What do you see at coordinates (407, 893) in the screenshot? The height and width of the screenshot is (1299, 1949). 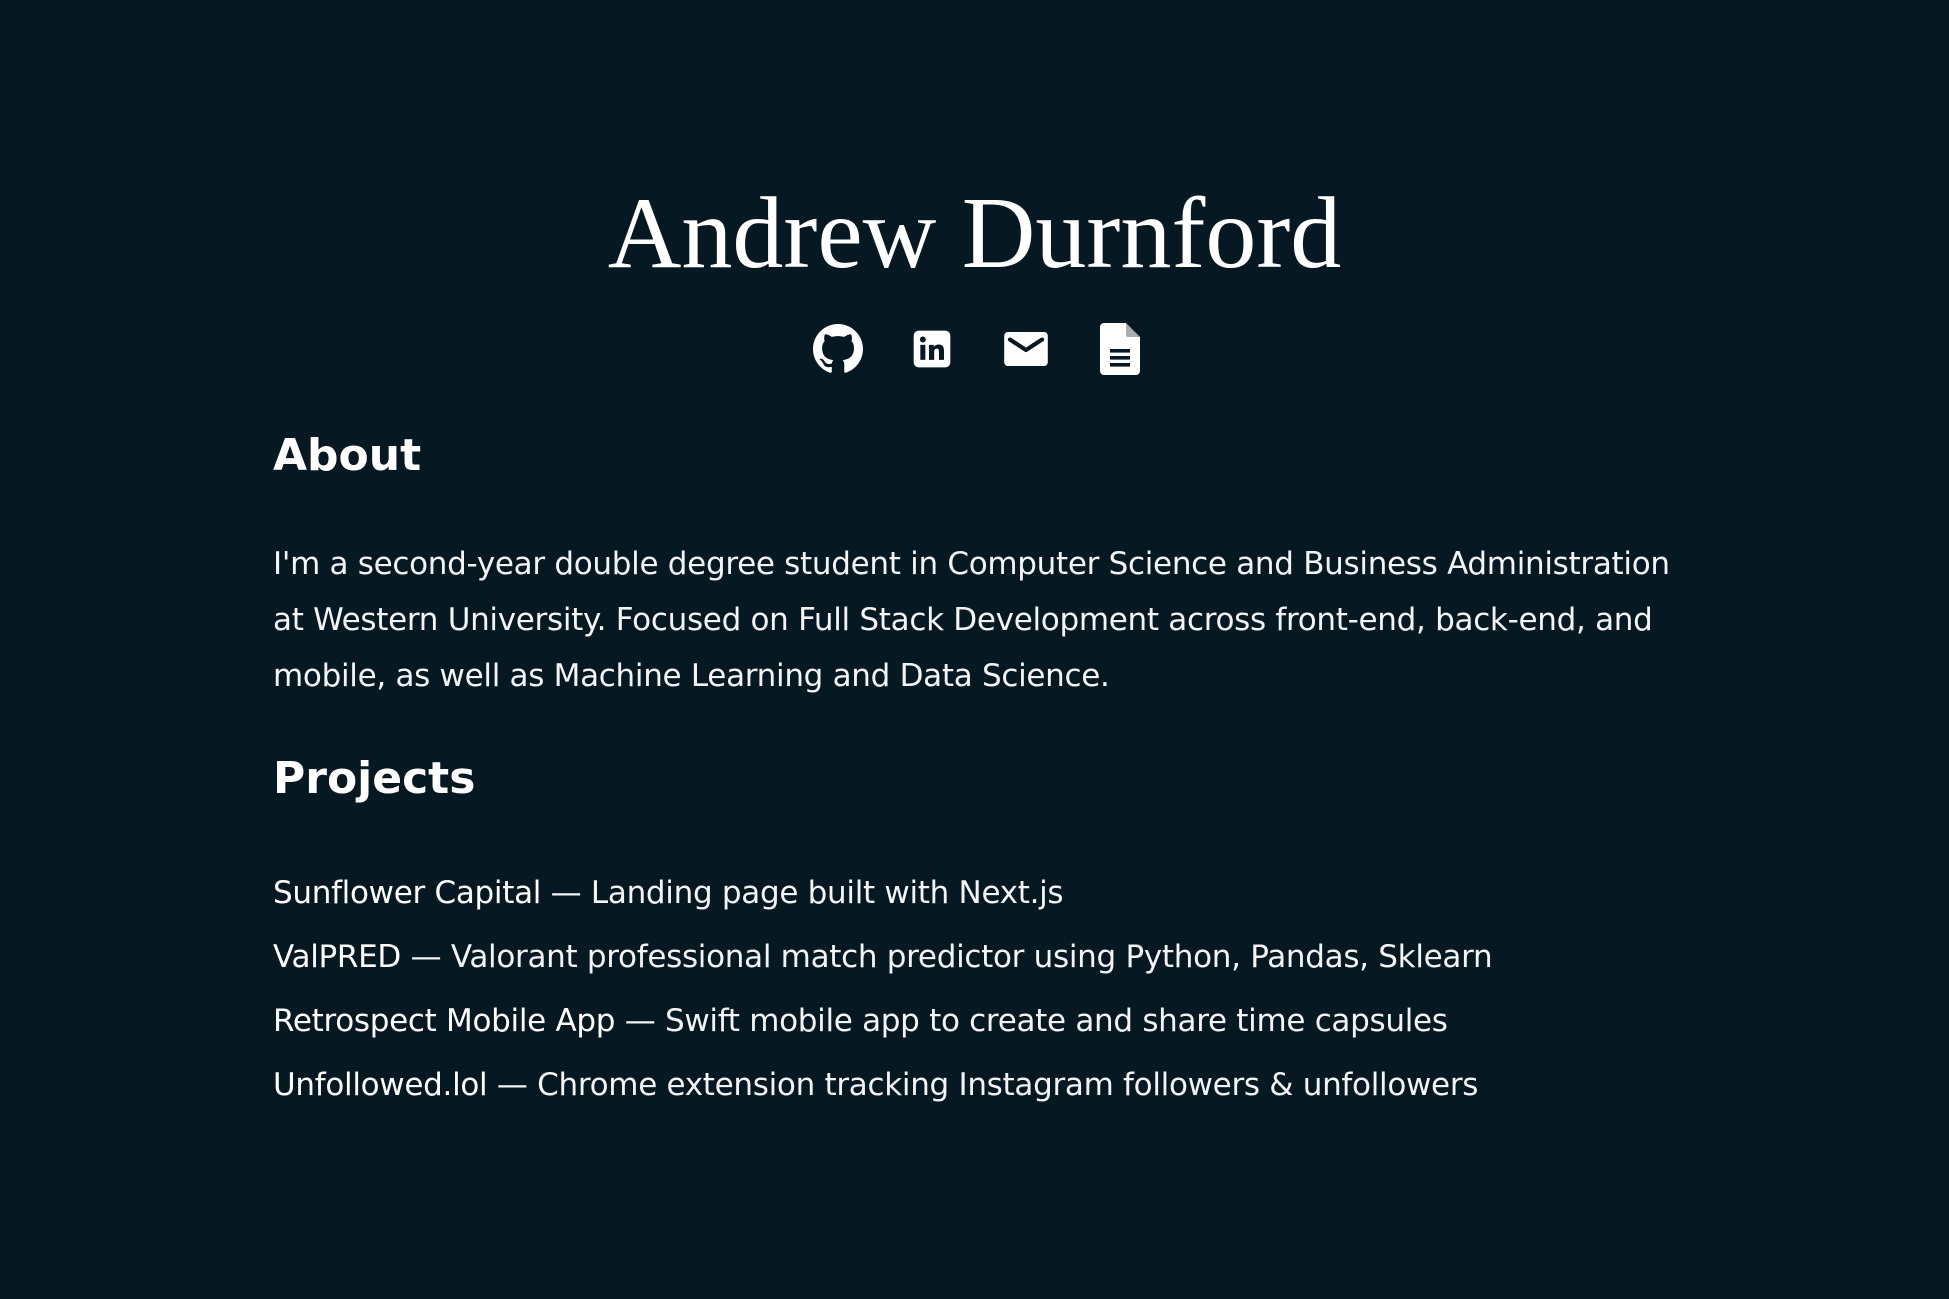 I see `project-link: Sunflower Capital` at bounding box center [407, 893].